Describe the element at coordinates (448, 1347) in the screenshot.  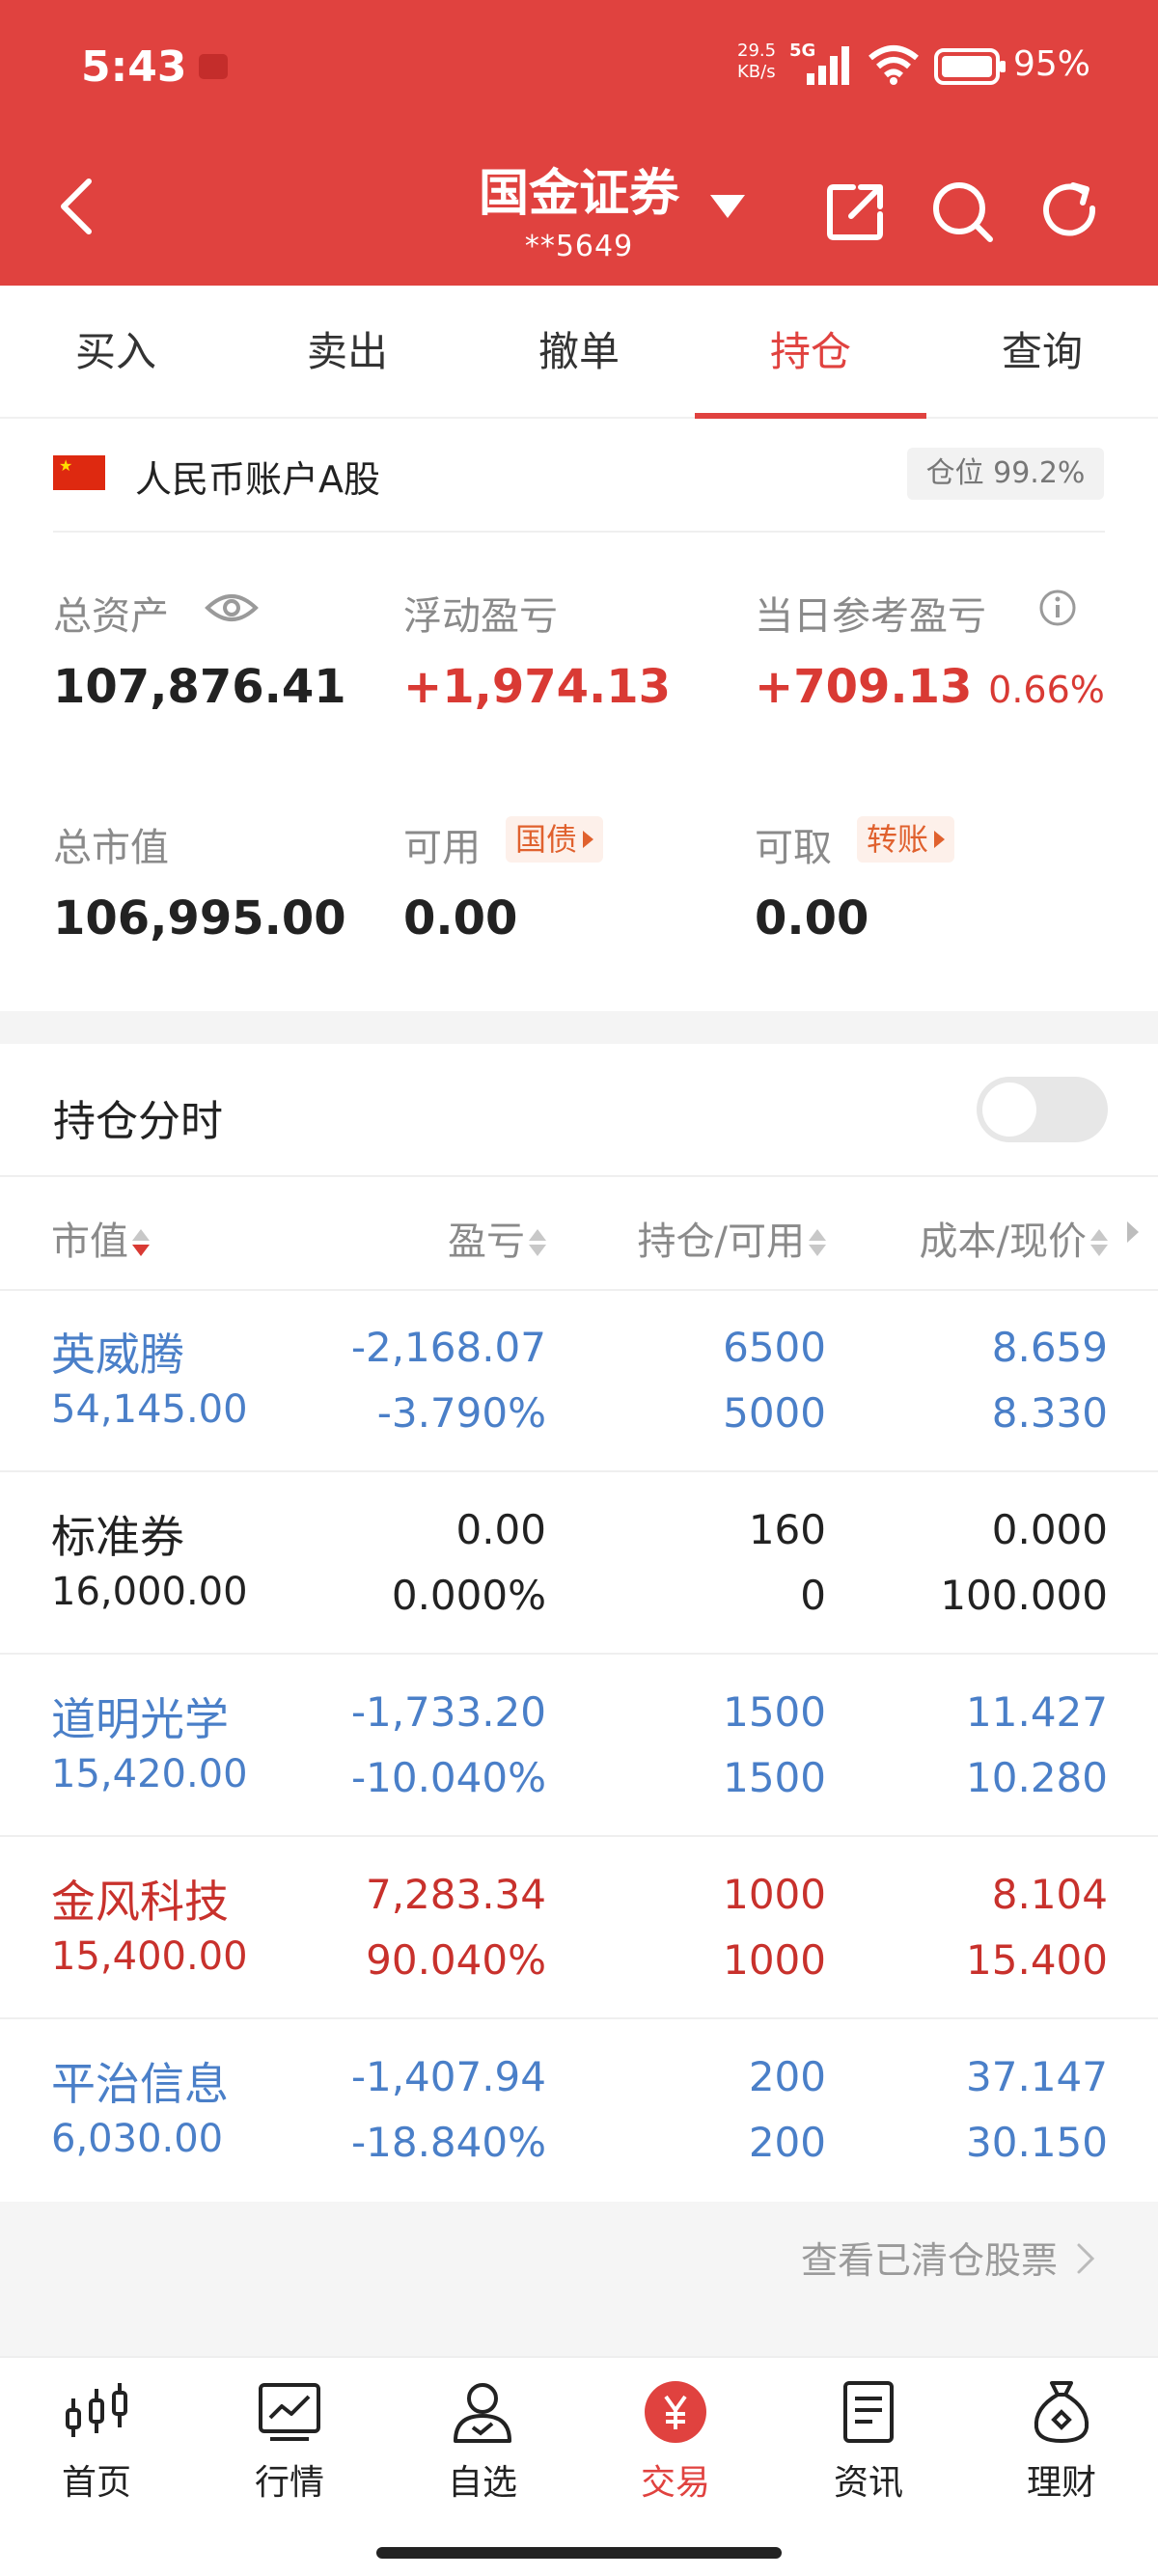
I see `stock-pl: -2,168.07` at that location.